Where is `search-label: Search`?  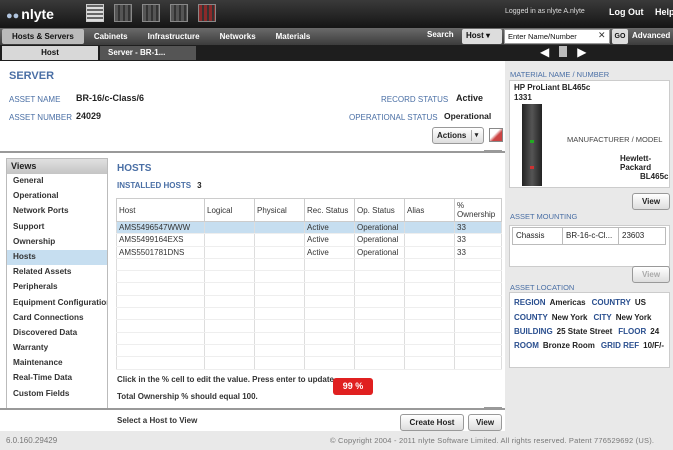 search-label: Search is located at coordinates (440, 34).